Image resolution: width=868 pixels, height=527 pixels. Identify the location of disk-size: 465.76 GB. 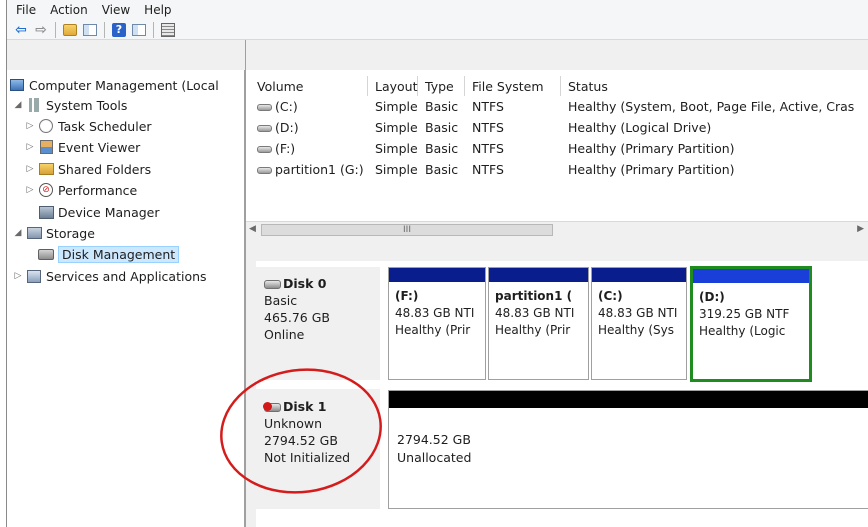
(297, 317).